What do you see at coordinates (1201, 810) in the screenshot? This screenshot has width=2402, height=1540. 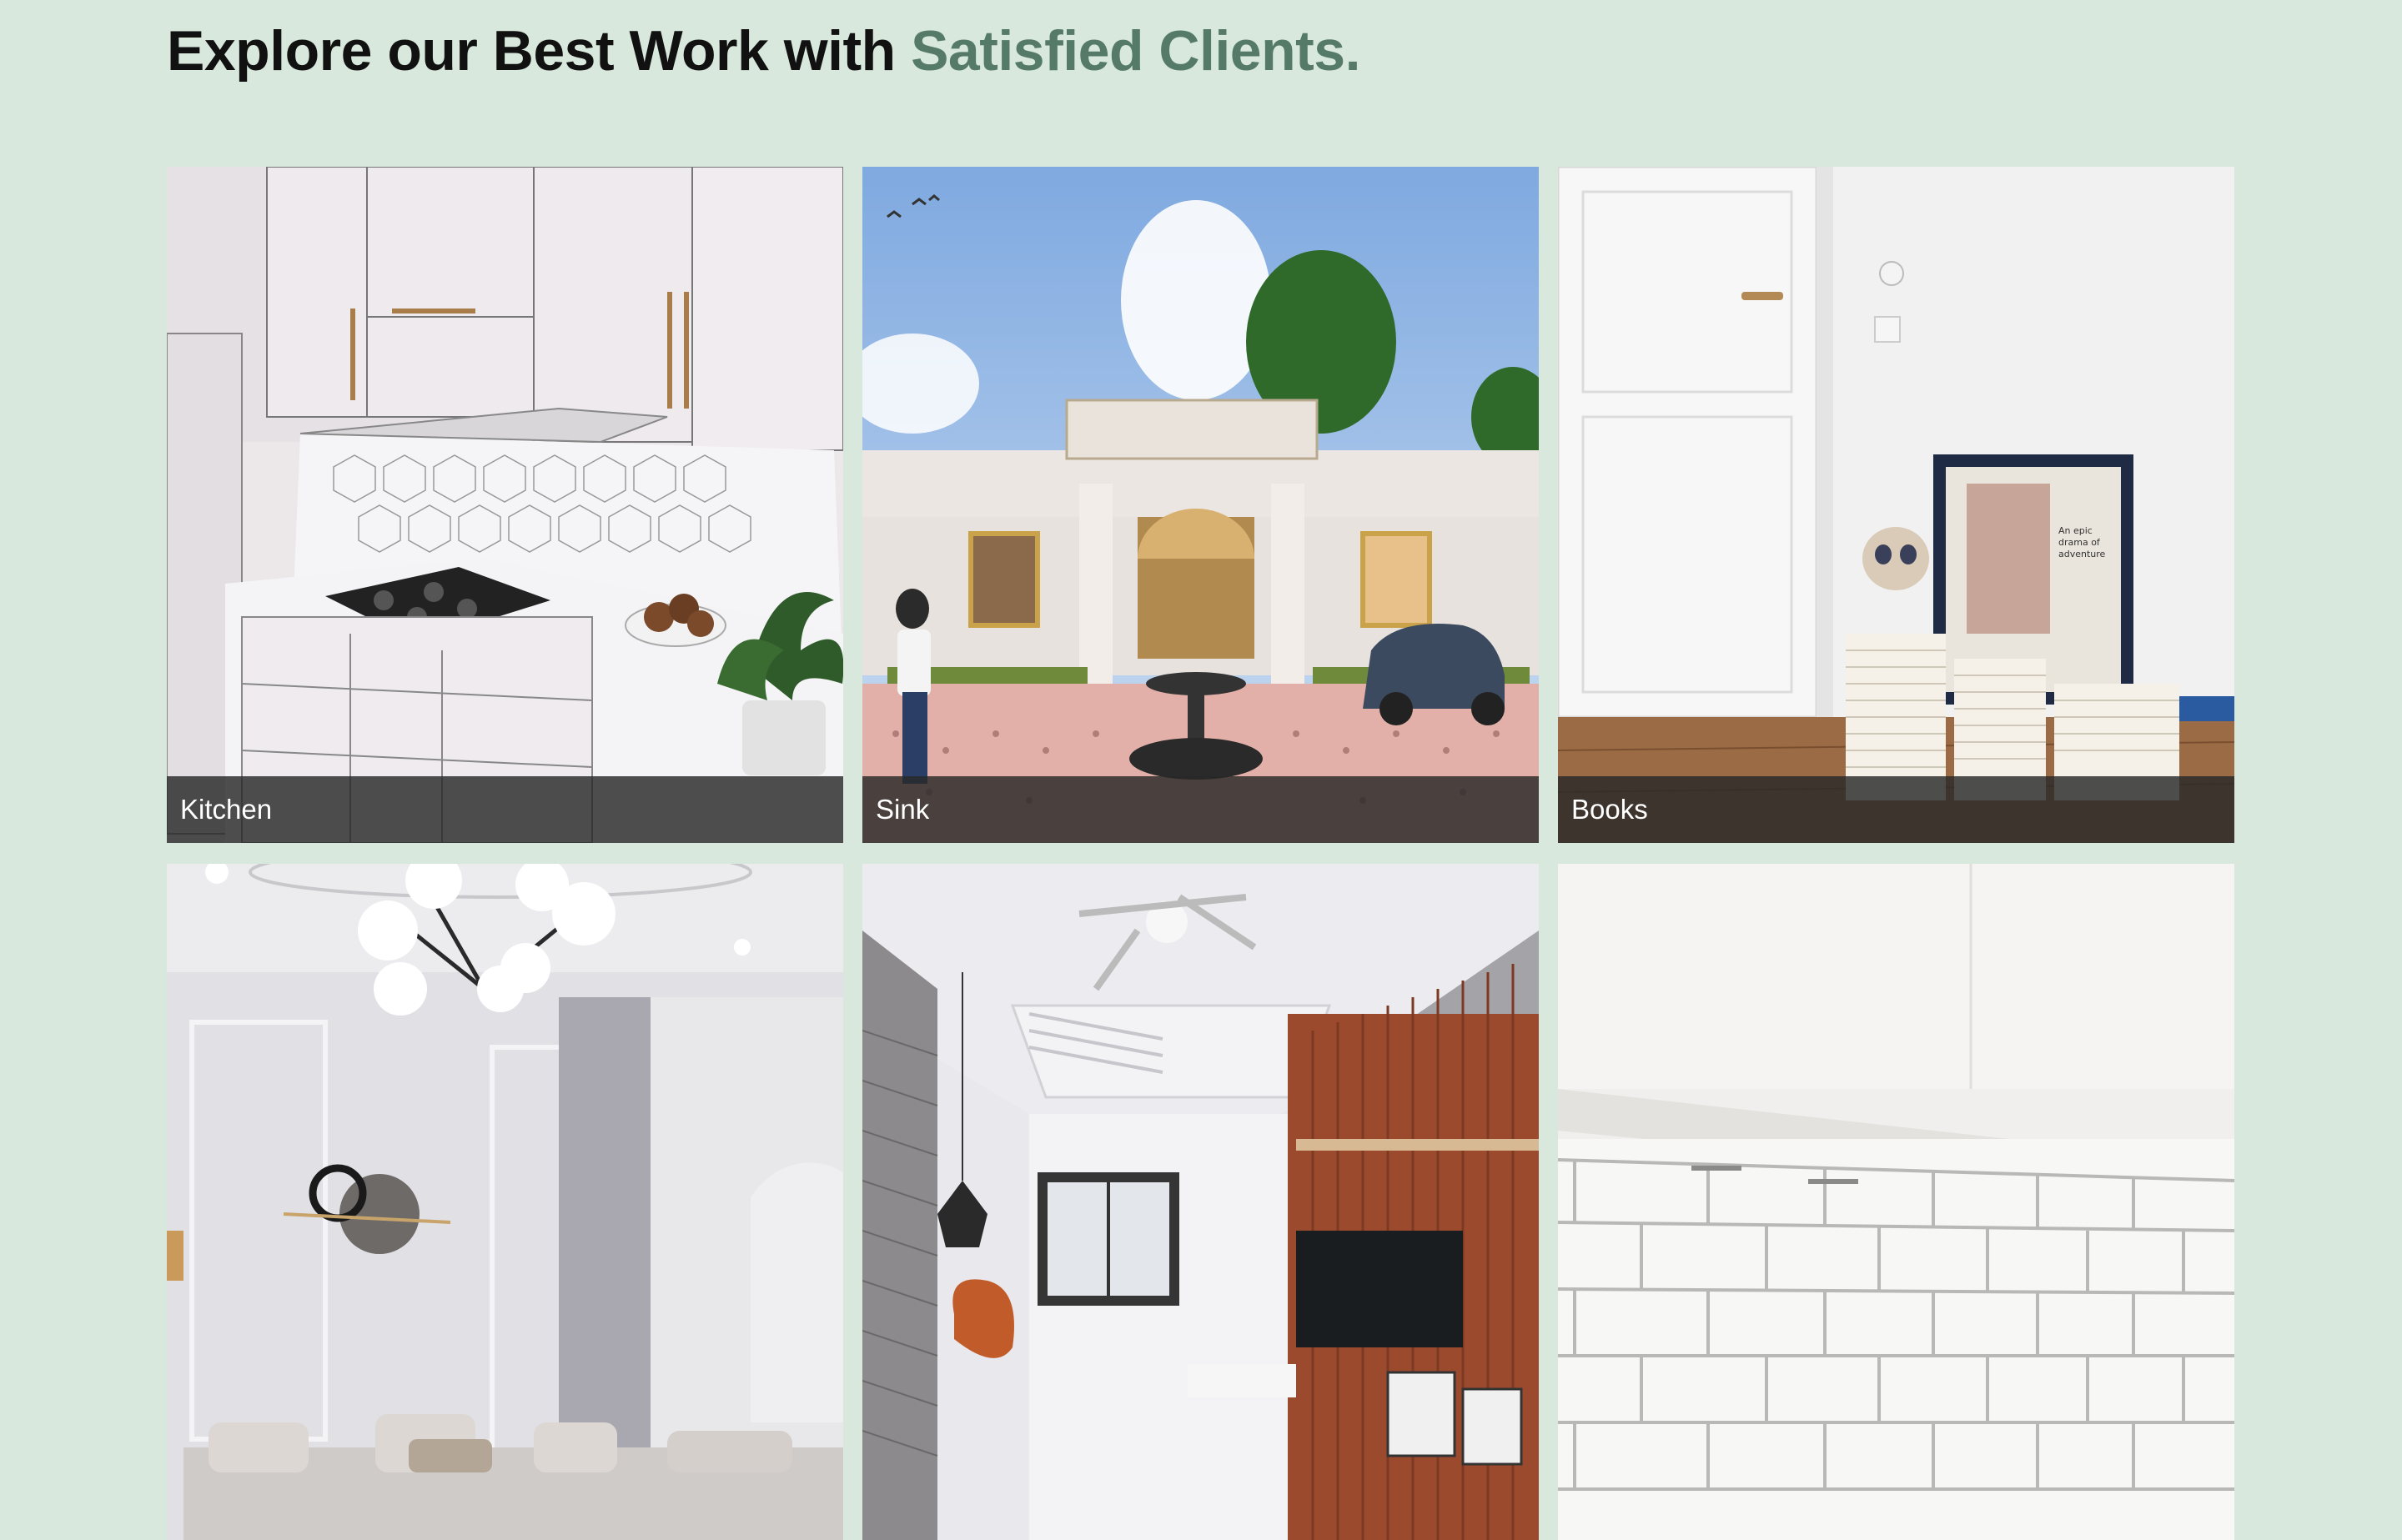 I see `tile-caption: Sink` at bounding box center [1201, 810].